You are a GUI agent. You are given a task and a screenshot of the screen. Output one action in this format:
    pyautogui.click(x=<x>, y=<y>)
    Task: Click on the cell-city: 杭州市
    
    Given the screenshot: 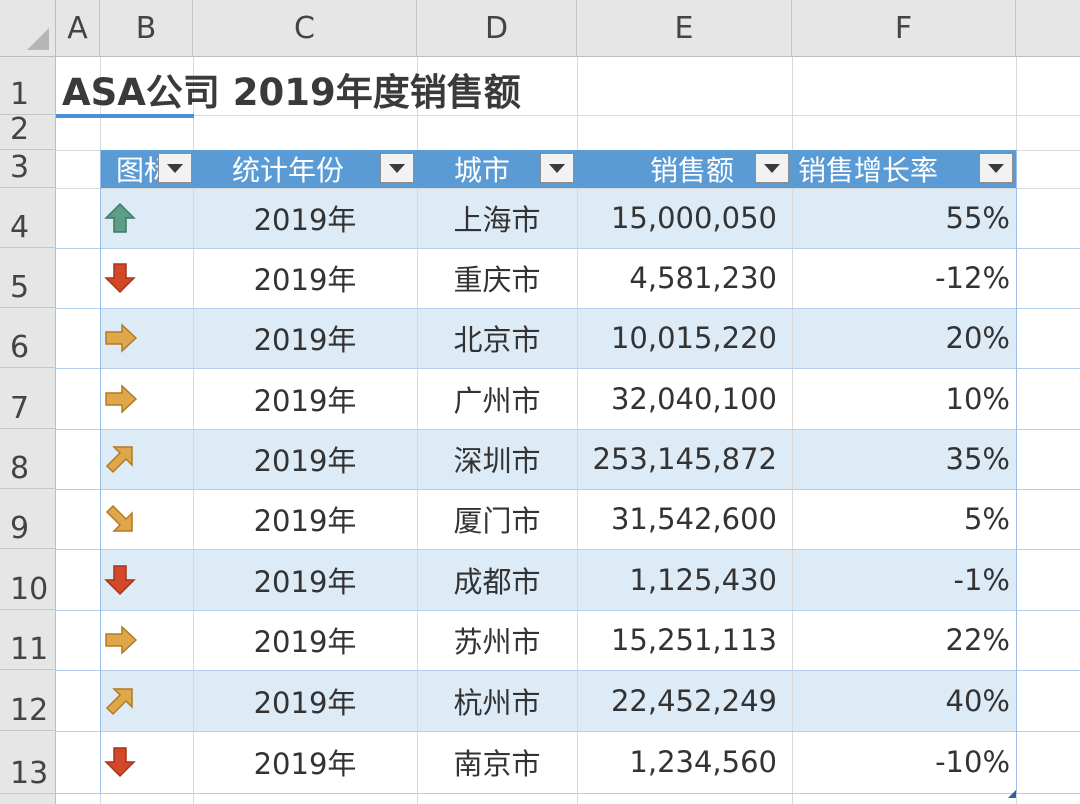 What is the action you would take?
    pyautogui.click(x=497, y=700)
    